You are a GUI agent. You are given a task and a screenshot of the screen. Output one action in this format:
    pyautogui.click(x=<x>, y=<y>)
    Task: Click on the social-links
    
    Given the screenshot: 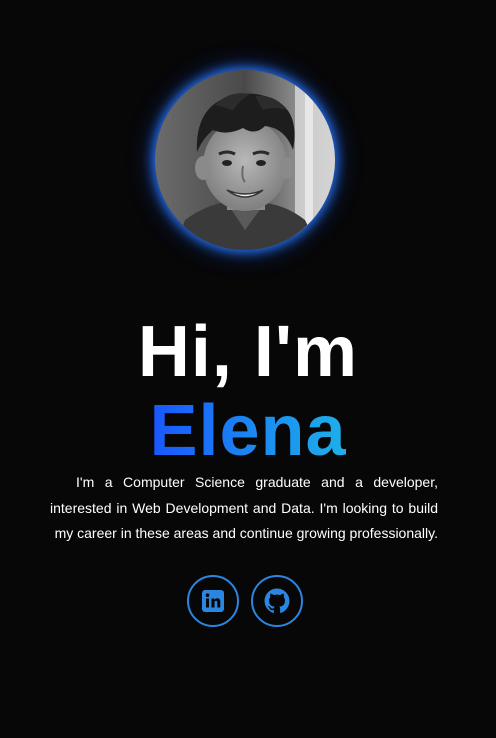 What is the action you would take?
    pyautogui.click(x=248, y=602)
    